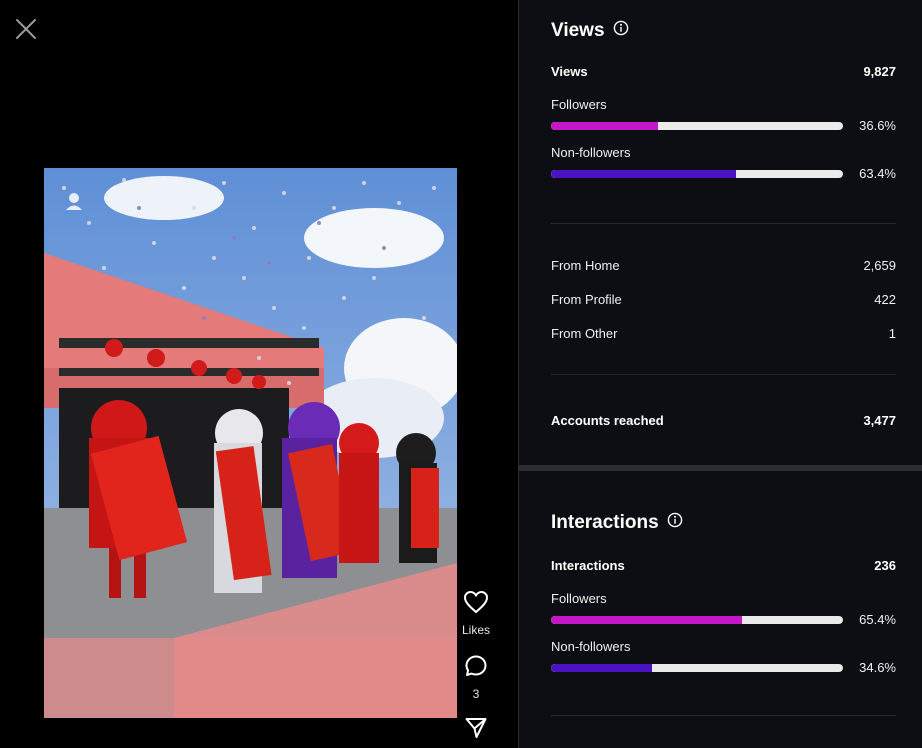 Image resolution: width=922 pixels, height=748 pixels. What do you see at coordinates (885, 565) in the screenshot?
I see `interactions-total-value: 236` at bounding box center [885, 565].